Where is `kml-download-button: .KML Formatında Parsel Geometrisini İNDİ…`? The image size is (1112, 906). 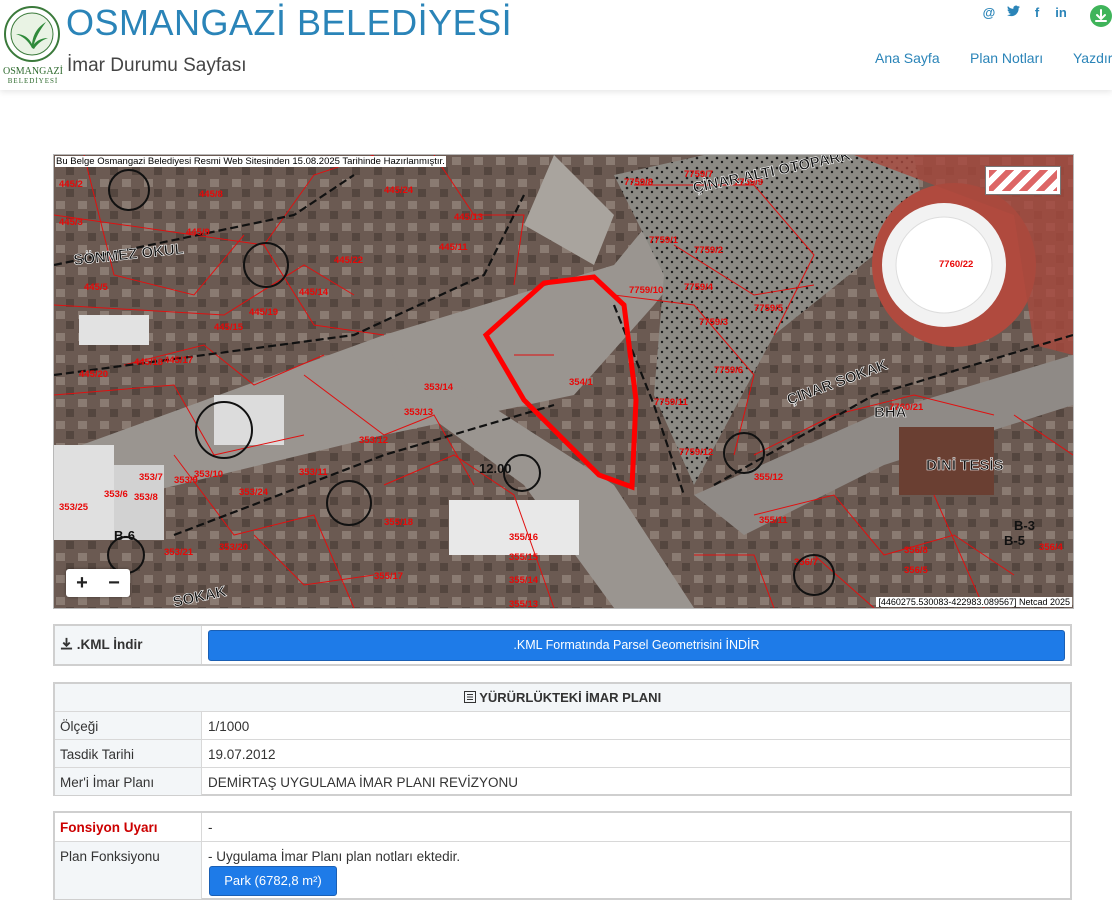
kml-download-button: .KML Formatında Parsel Geometrisini İNDİ… is located at coordinates (636, 645).